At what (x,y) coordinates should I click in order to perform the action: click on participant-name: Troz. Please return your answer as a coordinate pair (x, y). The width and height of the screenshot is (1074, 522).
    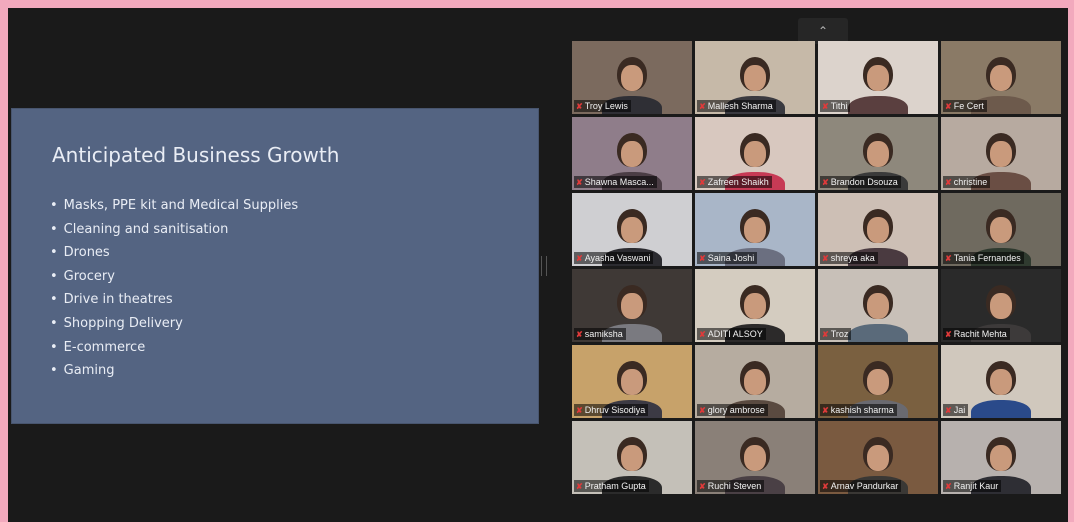
    Looking at the image, I should click on (839, 334).